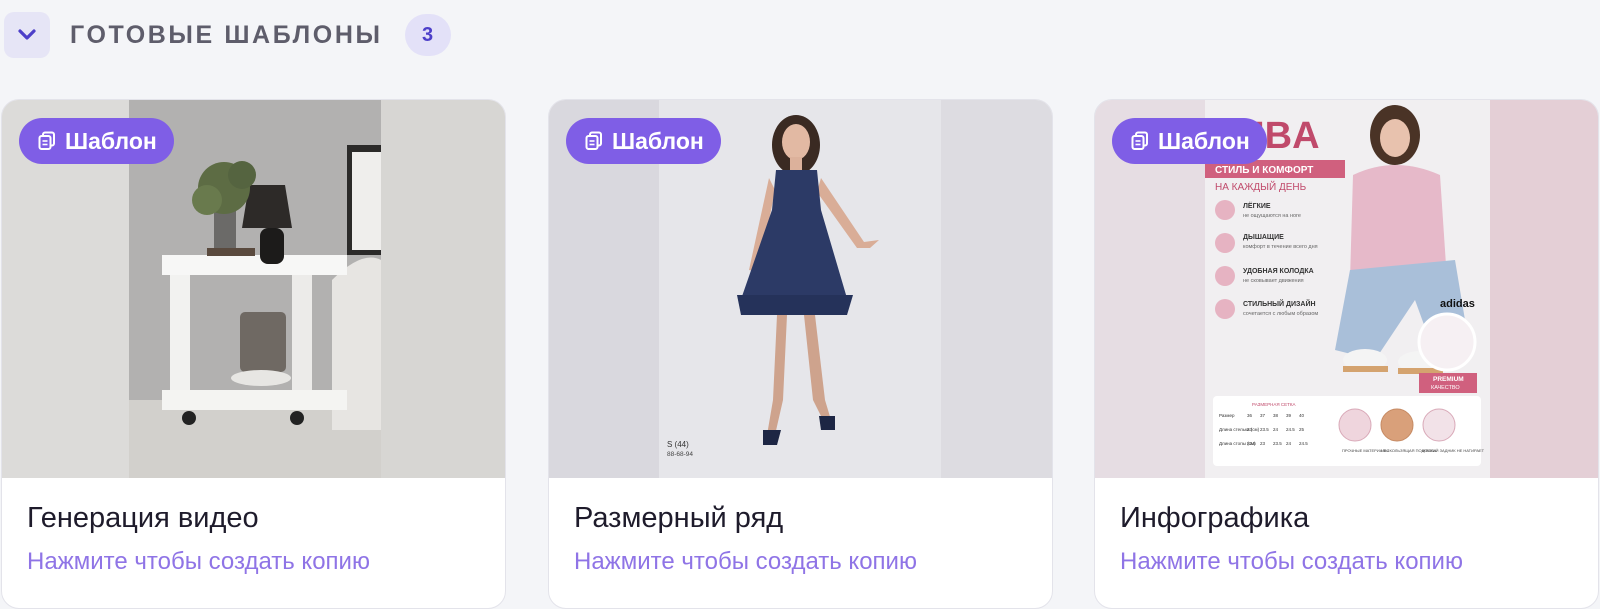 This screenshot has width=1600, height=609. I want to click on feature-title: ЛЁГКИЕ, so click(1257, 206).